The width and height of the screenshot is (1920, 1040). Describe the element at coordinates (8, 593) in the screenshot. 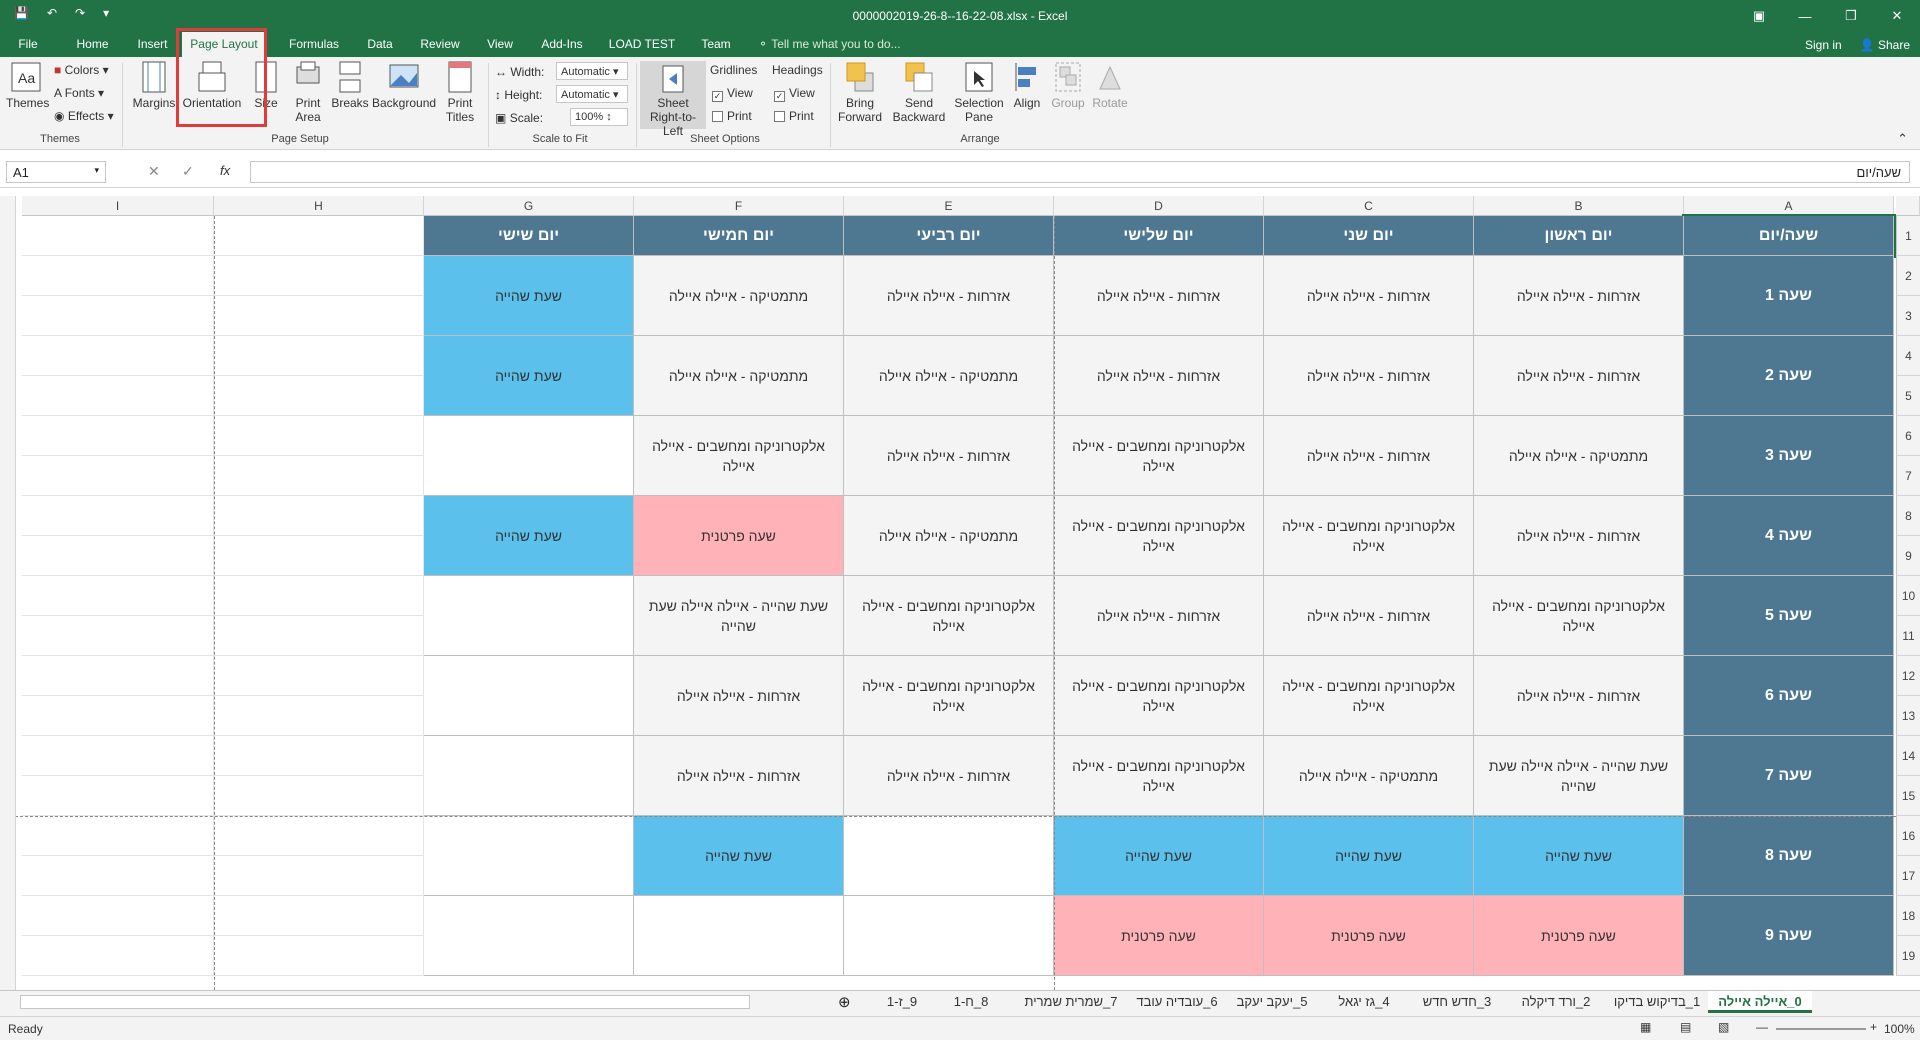

I see `vertical-scrollbar` at that location.